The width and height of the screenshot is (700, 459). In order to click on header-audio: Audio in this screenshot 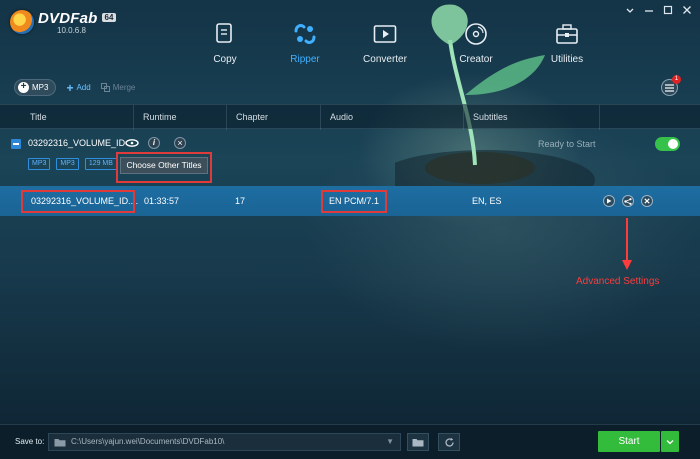, I will do `click(391, 117)`.